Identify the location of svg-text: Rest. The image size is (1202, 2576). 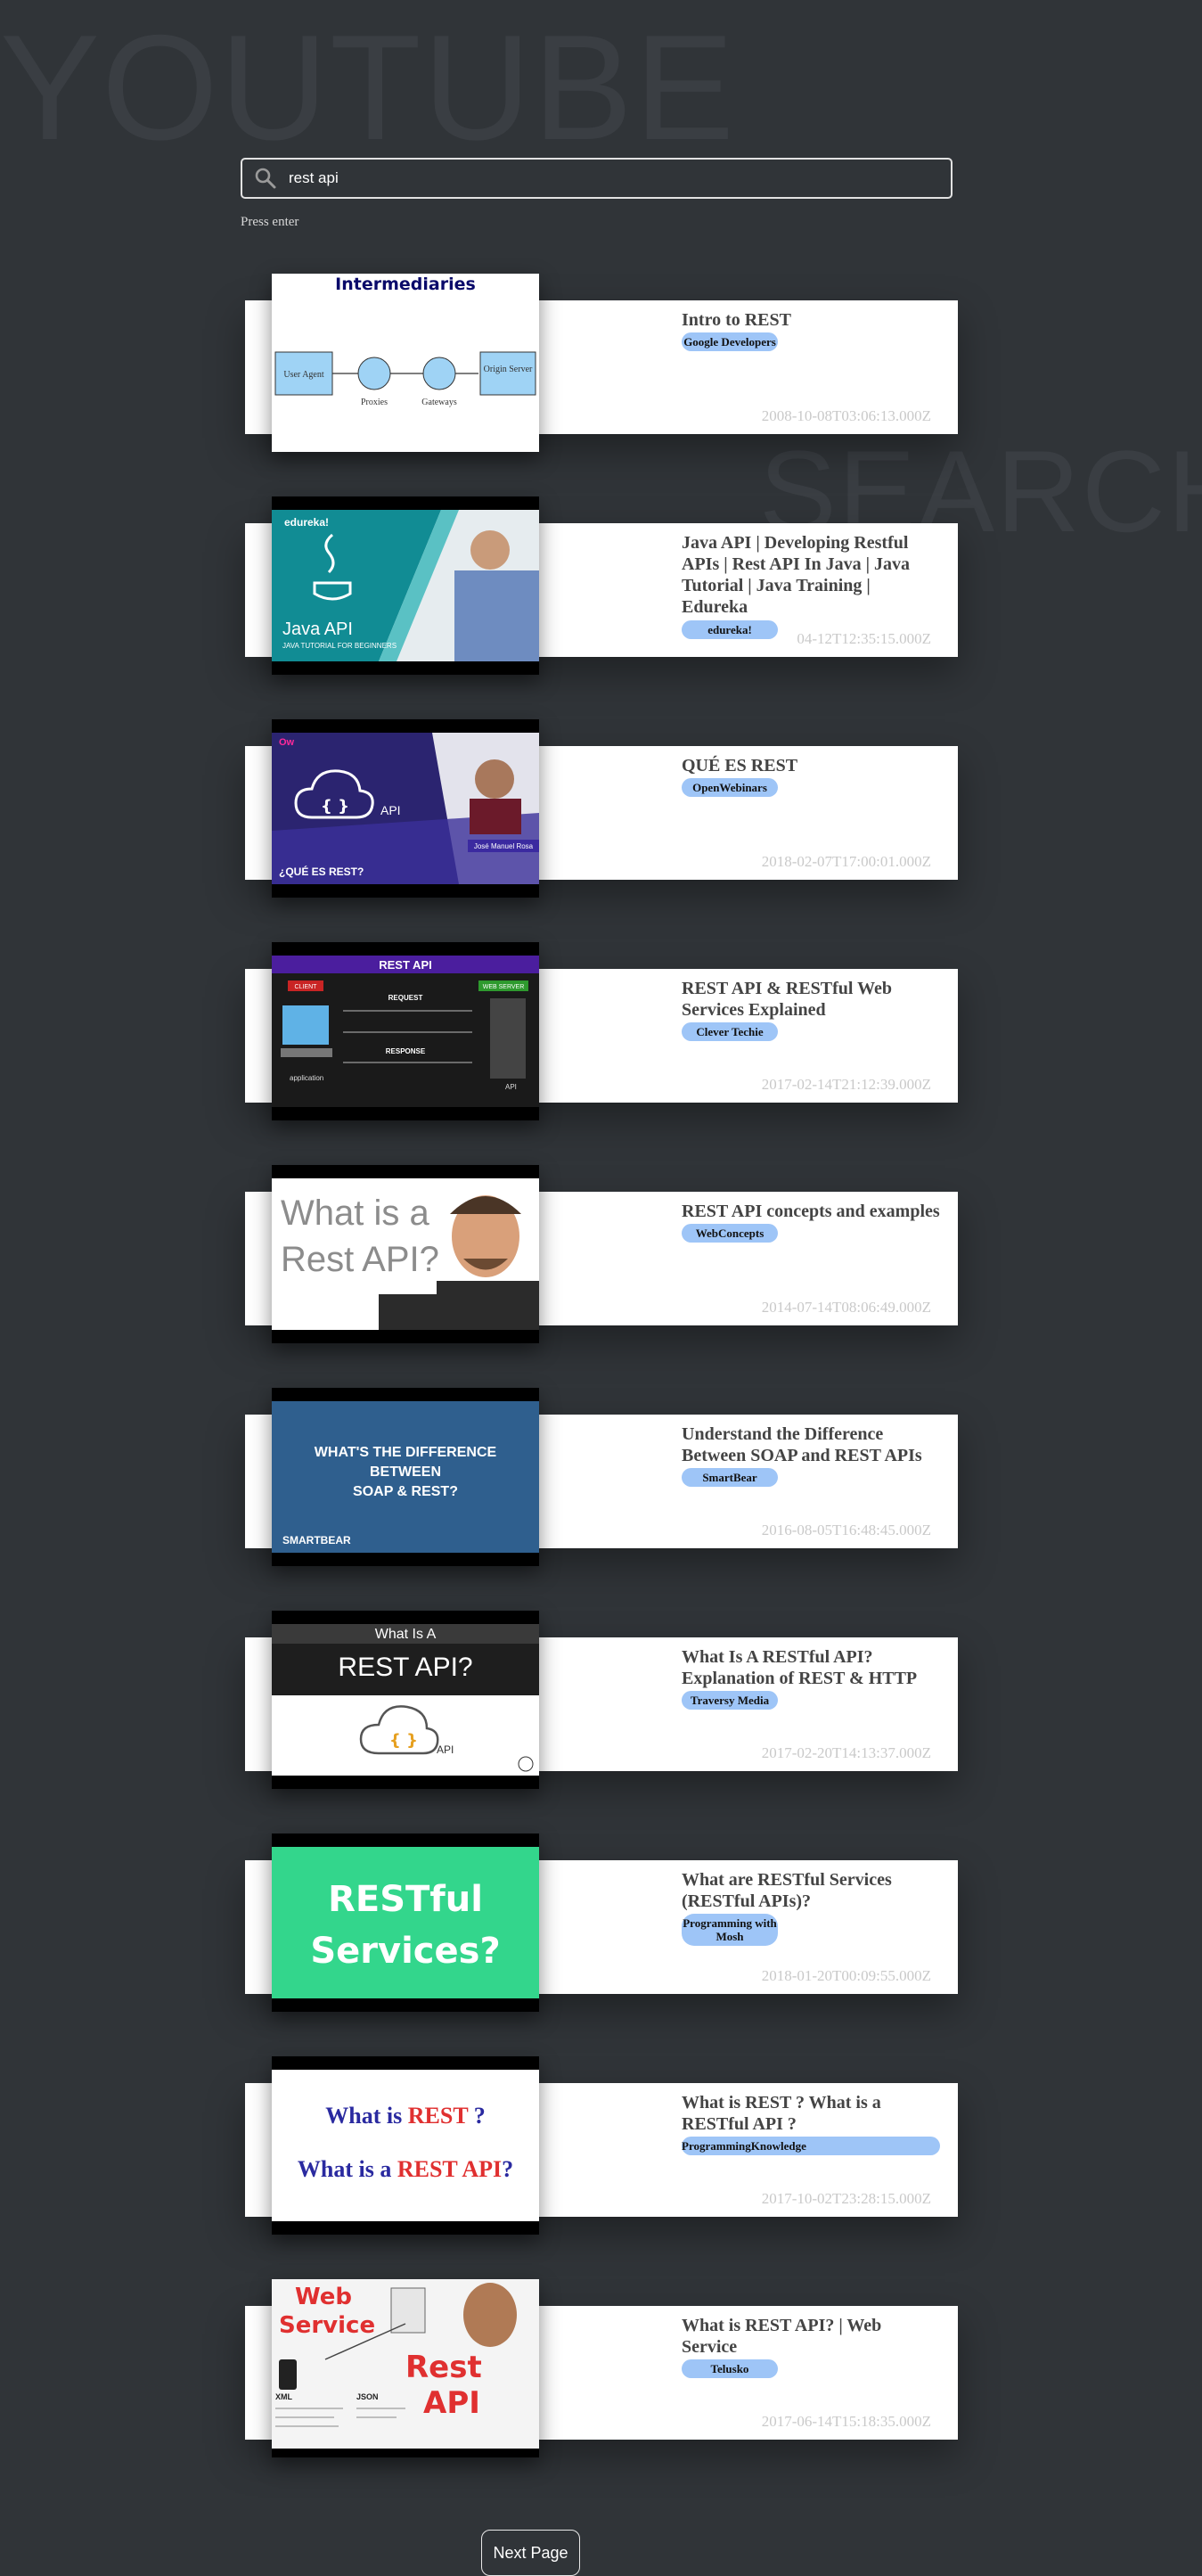
(443, 2367).